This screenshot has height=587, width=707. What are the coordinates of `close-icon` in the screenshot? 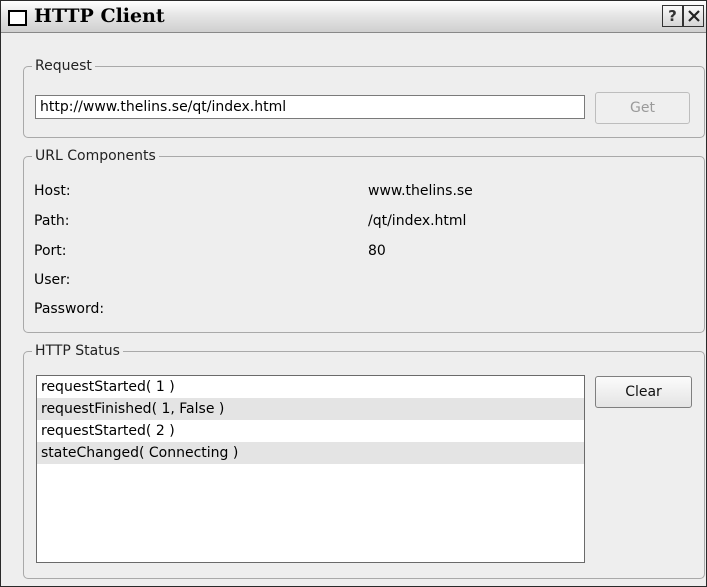 It's located at (693, 16).